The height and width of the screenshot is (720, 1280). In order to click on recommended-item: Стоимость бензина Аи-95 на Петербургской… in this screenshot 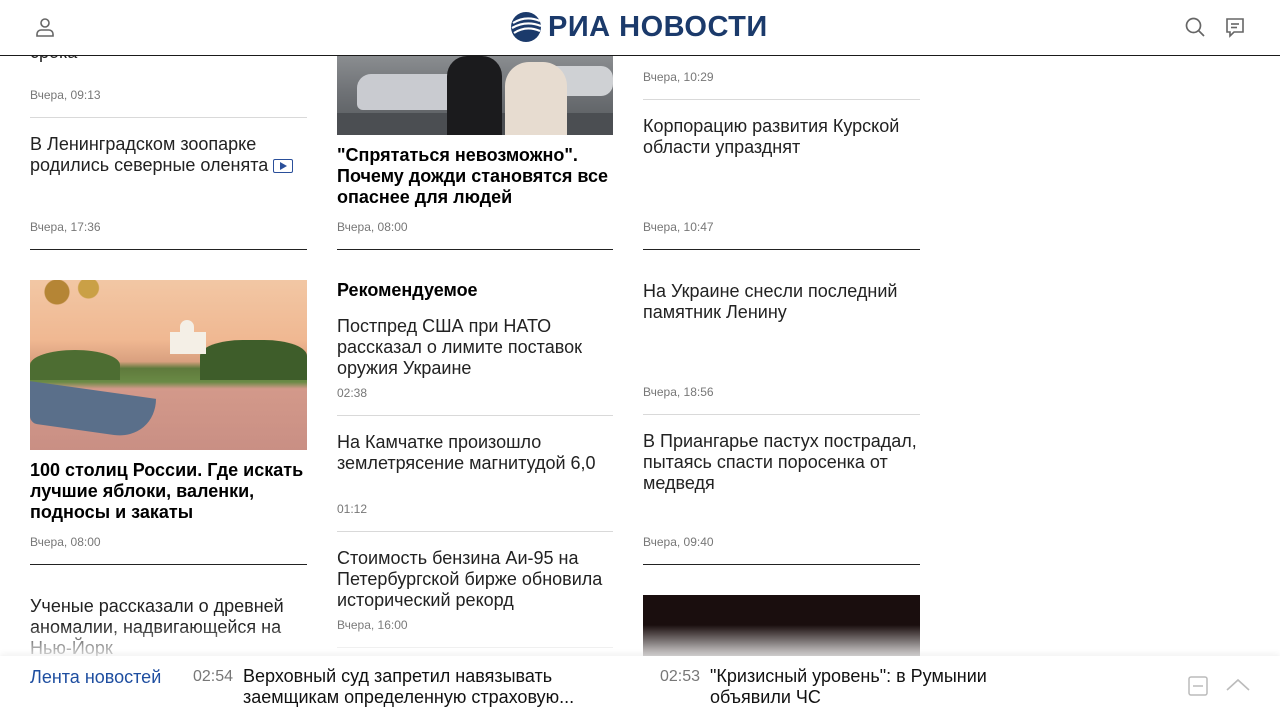, I will do `click(475, 579)`.